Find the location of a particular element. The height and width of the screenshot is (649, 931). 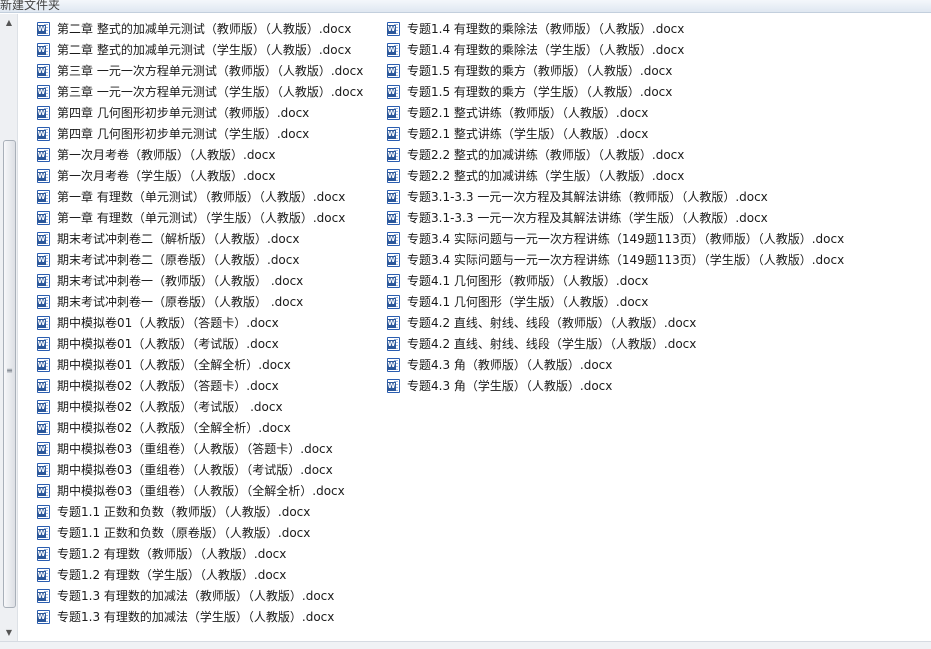

file-name: 专题3.1-3.3 一元一次方程及其解法讲练（学生版）（人教版）.docx is located at coordinates (587, 218).